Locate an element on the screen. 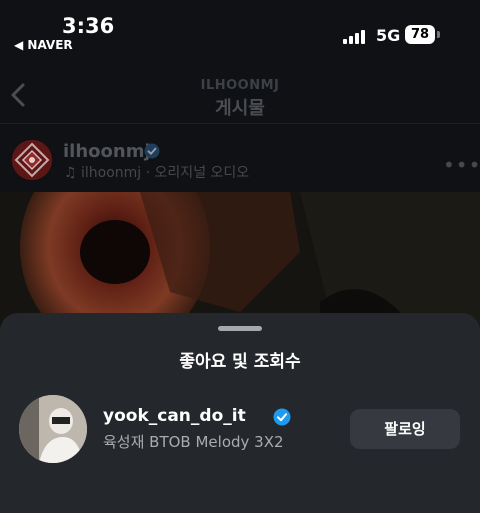 The width and height of the screenshot is (480, 513). page-title: 게시물 is located at coordinates (240, 108).